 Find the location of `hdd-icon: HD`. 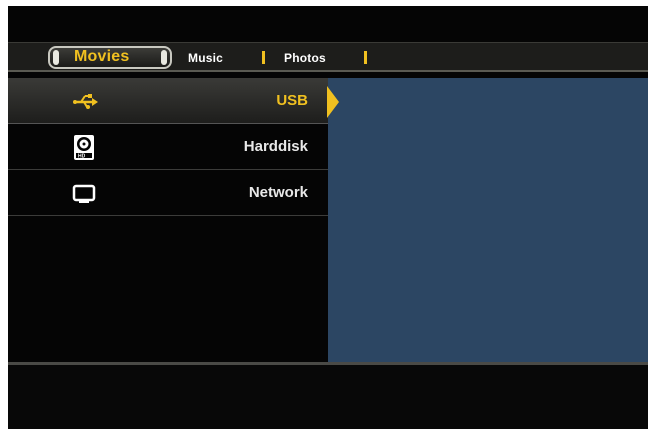

hdd-icon: HD is located at coordinates (85, 147).